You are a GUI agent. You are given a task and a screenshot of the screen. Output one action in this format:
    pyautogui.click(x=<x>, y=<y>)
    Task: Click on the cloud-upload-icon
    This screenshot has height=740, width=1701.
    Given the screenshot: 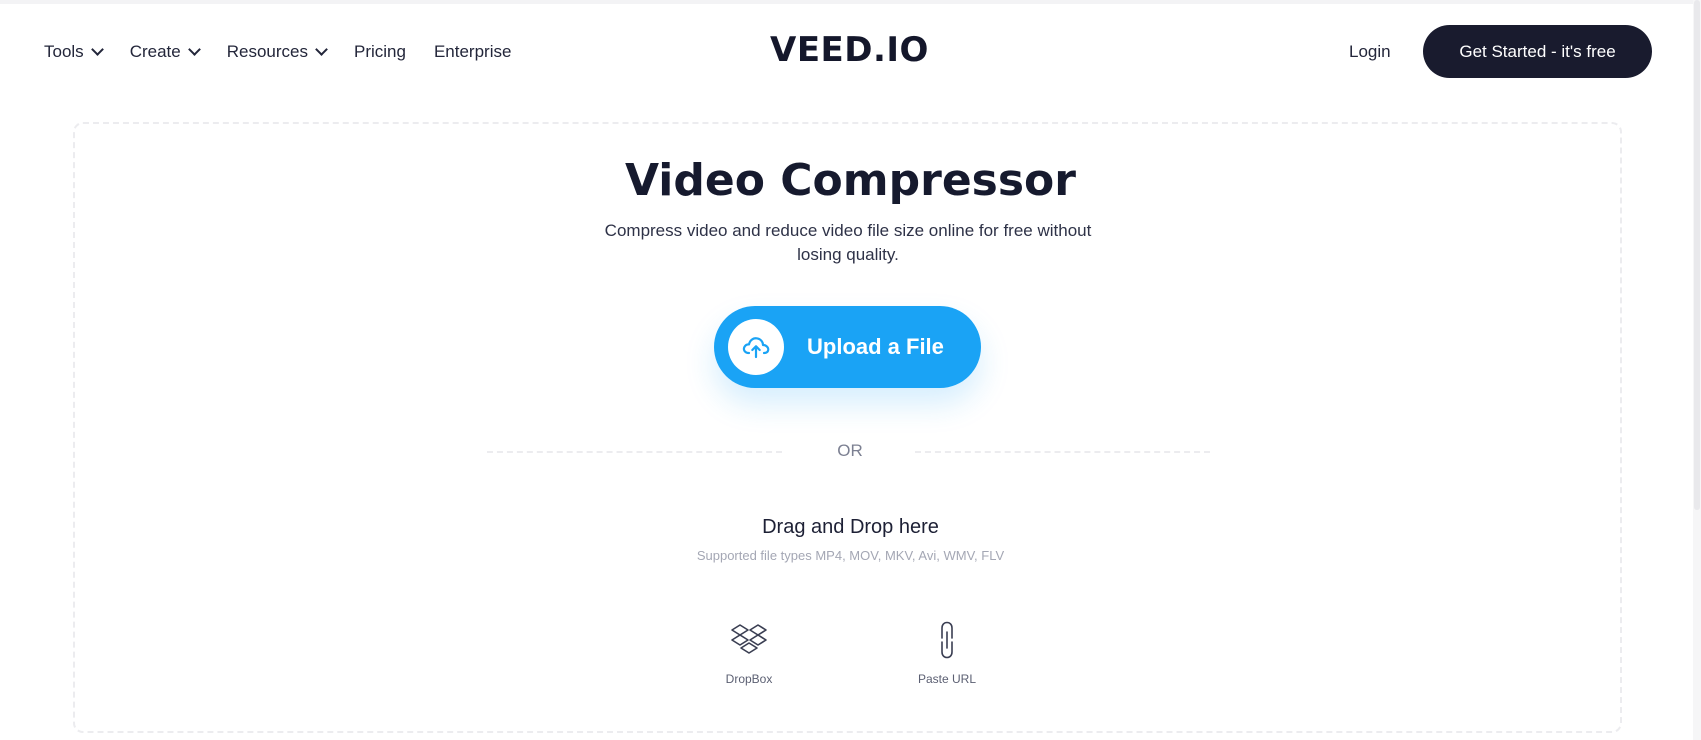 What is the action you would take?
    pyautogui.click(x=756, y=348)
    